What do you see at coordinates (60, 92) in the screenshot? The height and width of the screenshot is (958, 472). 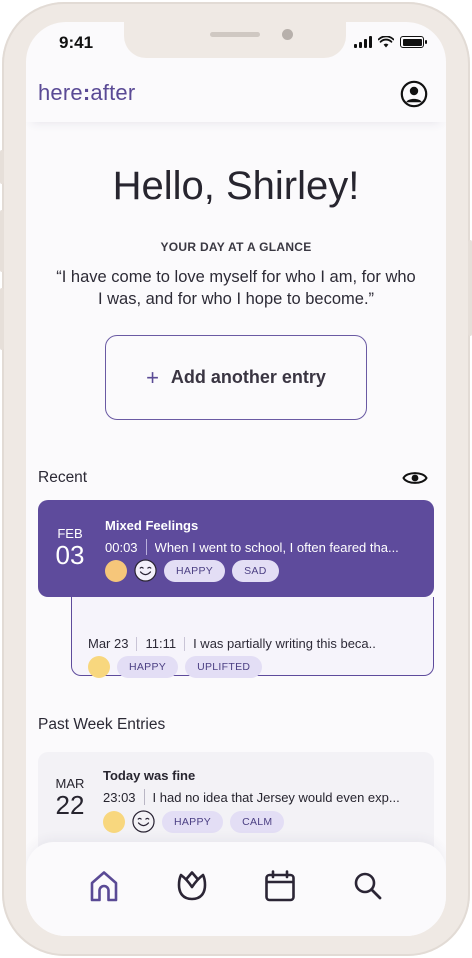 I see `logo-part-here: here` at bounding box center [60, 92].